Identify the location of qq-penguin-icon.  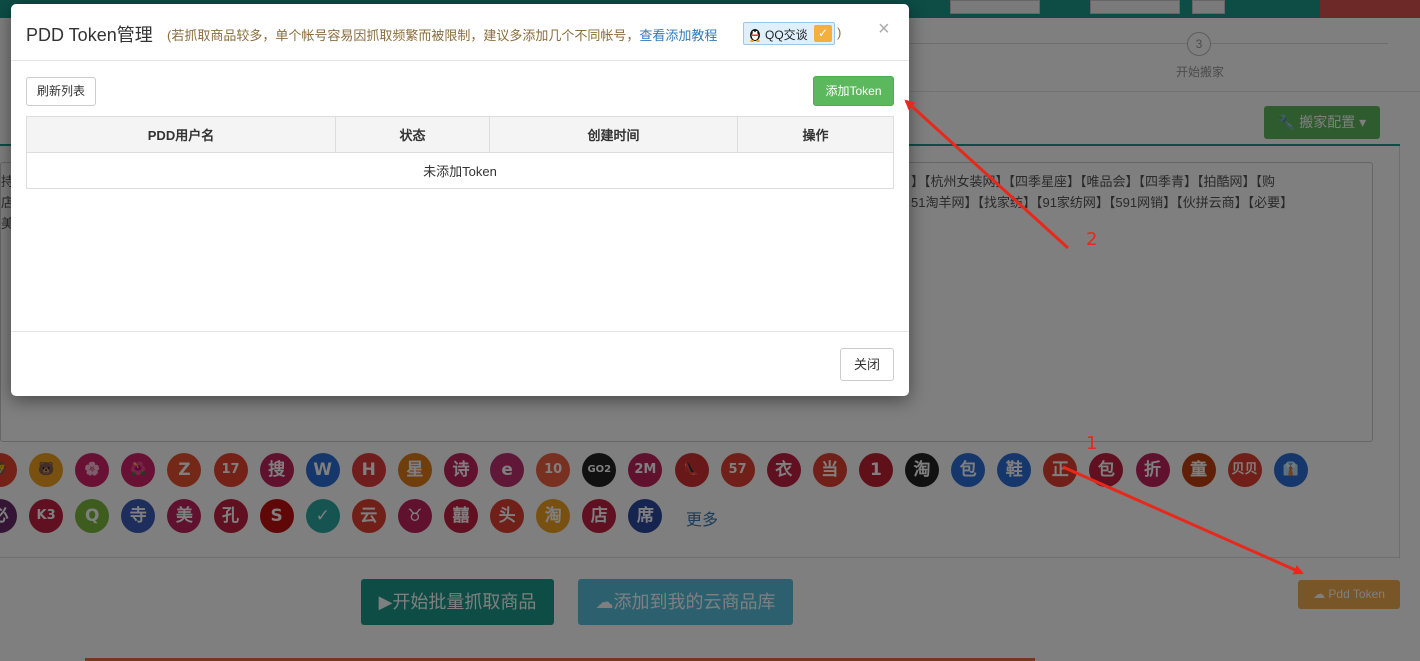
(755, 35).